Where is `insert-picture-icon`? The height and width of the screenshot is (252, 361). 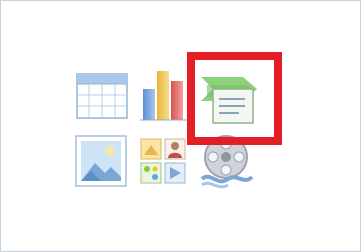 insert-picture-icon is located at coordinates (101, 161).